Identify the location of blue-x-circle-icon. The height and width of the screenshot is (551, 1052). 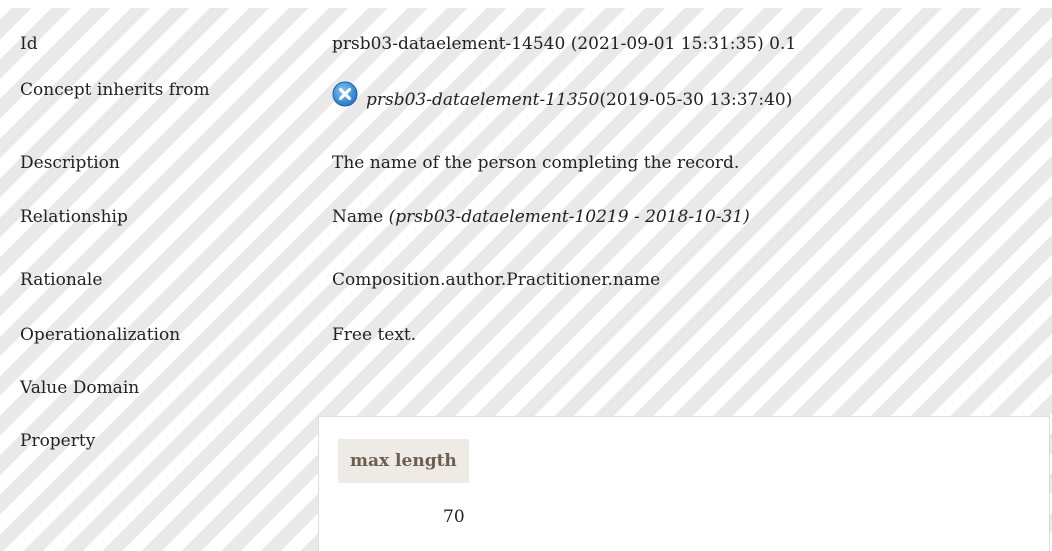
(345, 94).